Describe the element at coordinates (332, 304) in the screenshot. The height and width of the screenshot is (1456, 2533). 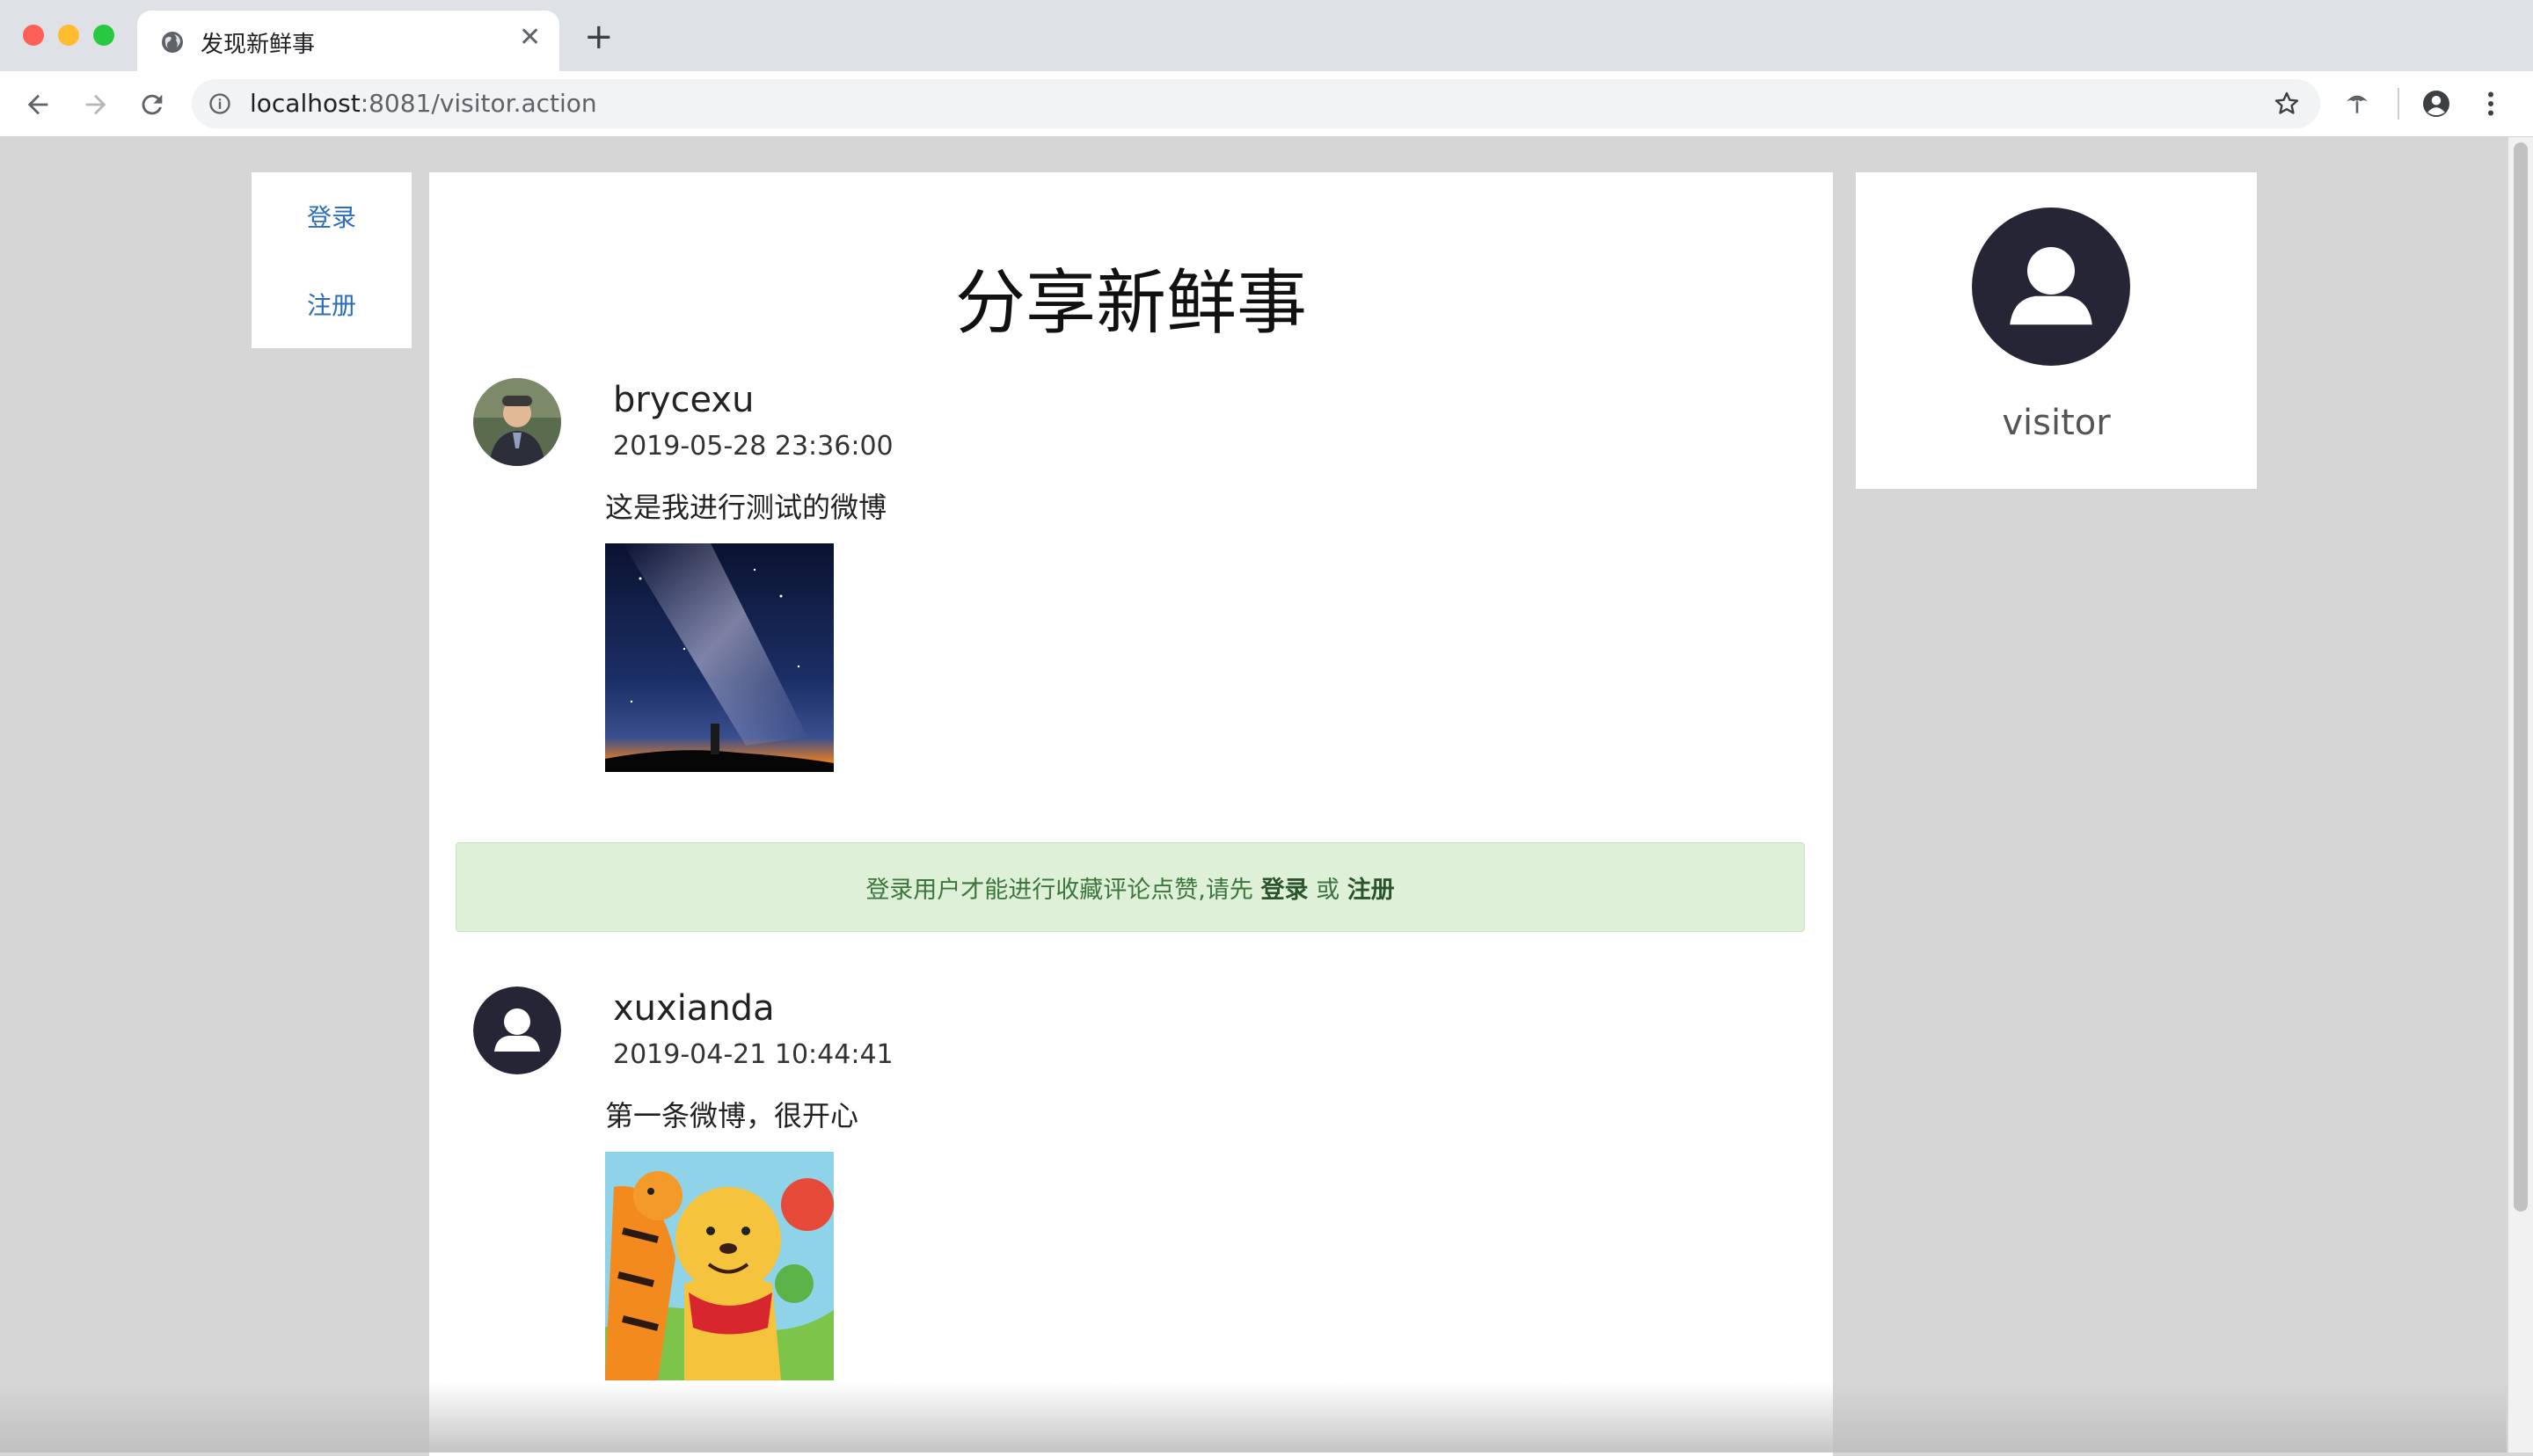
I see `register-link: 注册` at that location.